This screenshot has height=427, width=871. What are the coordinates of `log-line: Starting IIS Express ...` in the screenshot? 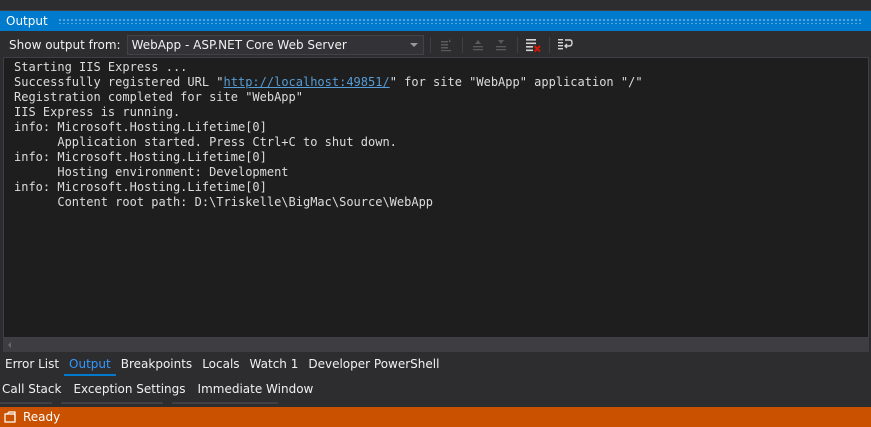 It's located at (101, 67).